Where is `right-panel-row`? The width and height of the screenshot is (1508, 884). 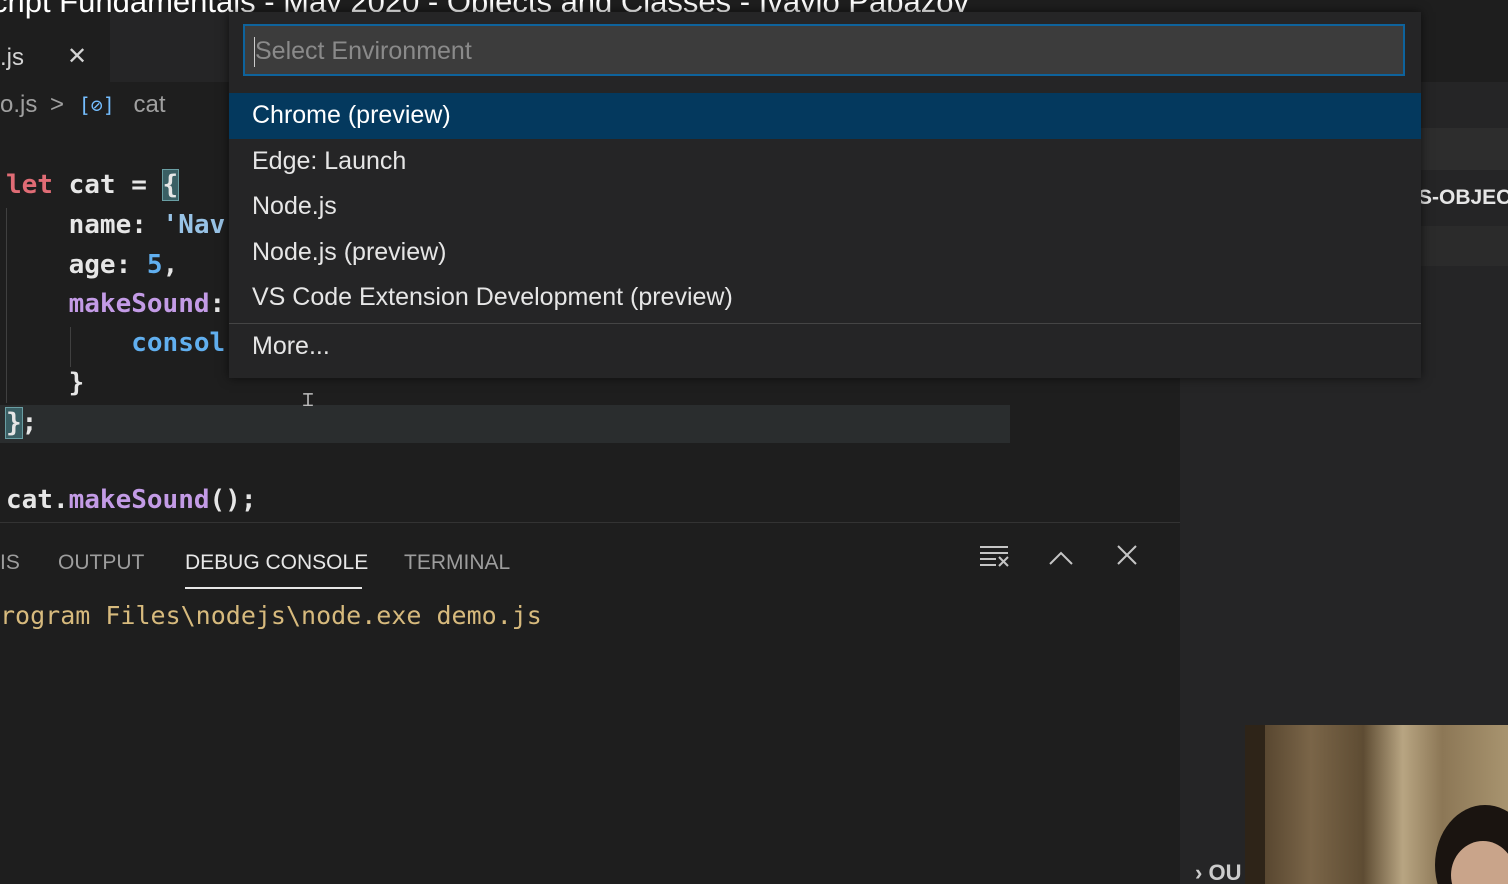
right-panel-row is located at coordinates (1464, 246).